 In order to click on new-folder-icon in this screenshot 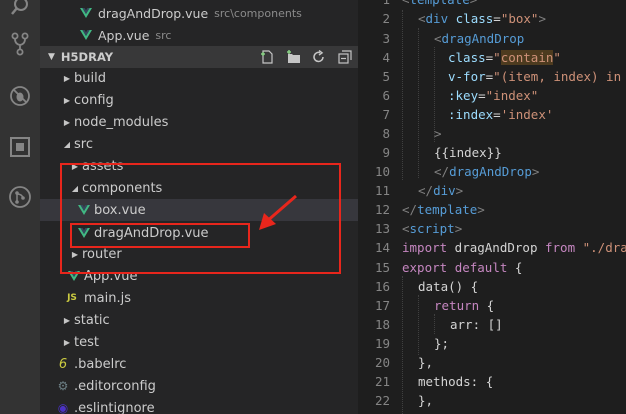, I will do `click(293, 57)`.